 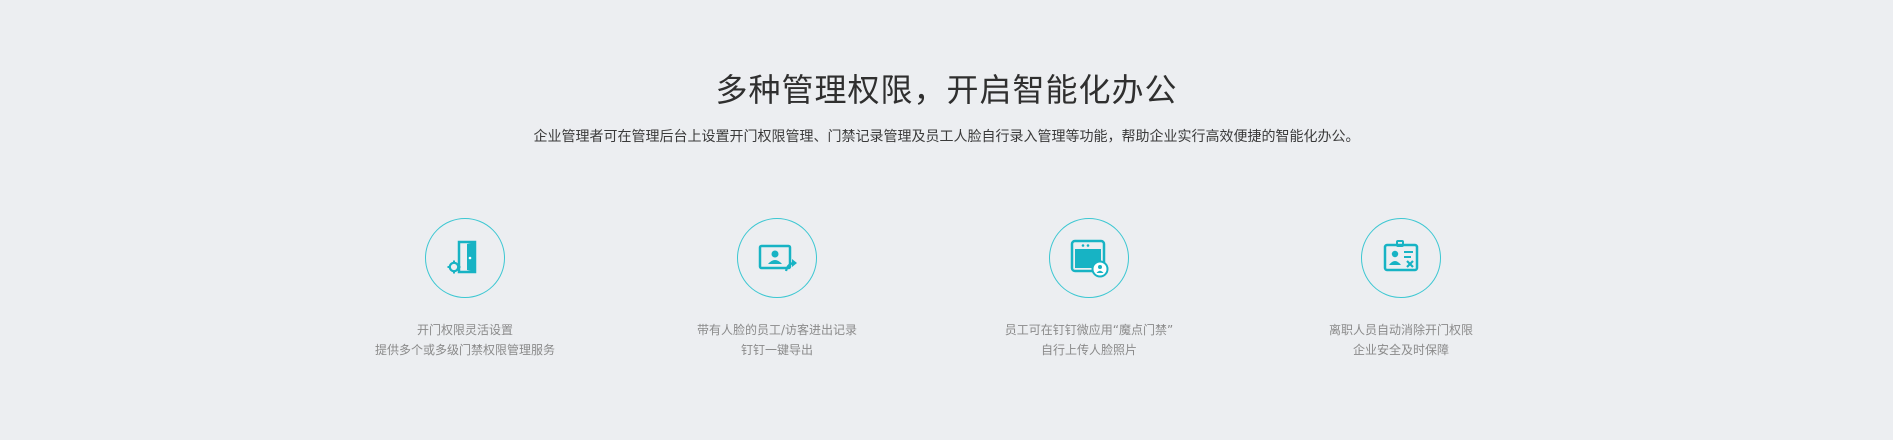 I want to click on feature-title: 带有人脸的员工/访客进出记录, so click(x=777, y=330).